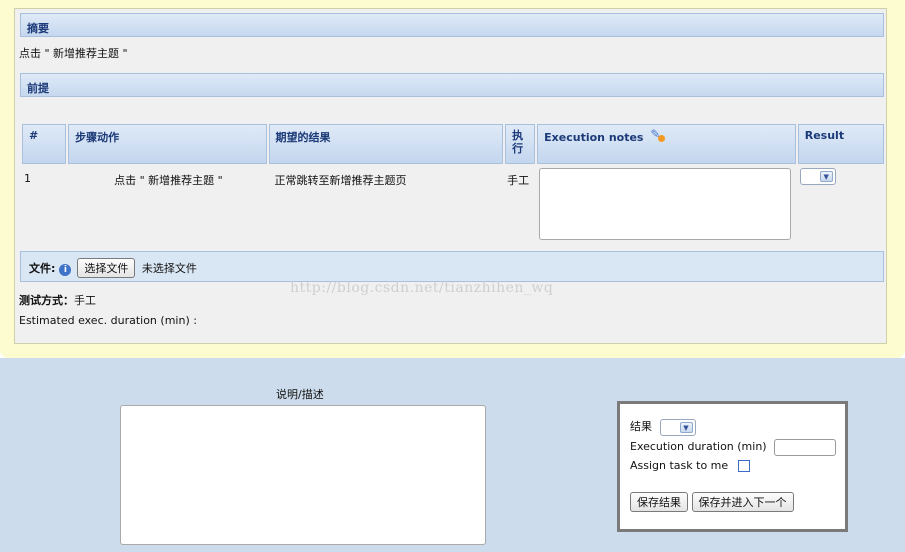  Describe the element at coordinates (737, 427) in the screenshot. I see `result-row: 结果 ▼` at that location.